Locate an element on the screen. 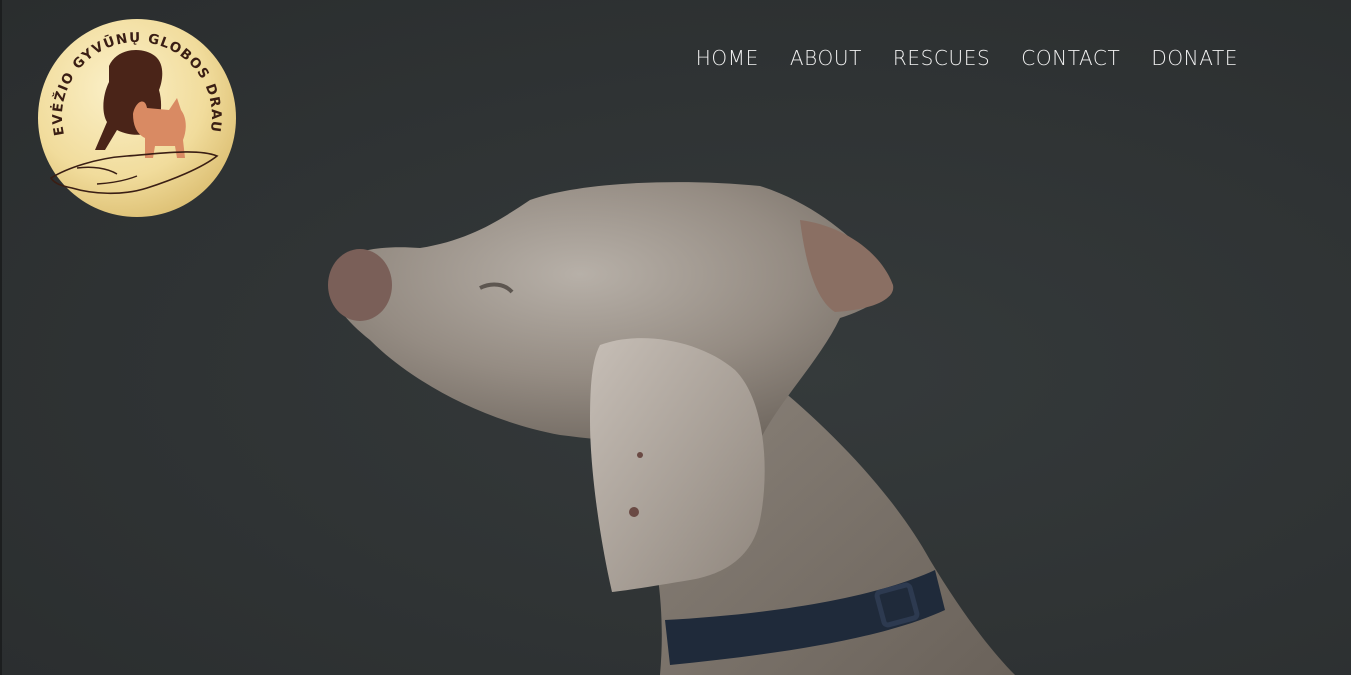 The image size is (1351, 675). nav-donate: DONATE is located at coordinates (1194, 58).